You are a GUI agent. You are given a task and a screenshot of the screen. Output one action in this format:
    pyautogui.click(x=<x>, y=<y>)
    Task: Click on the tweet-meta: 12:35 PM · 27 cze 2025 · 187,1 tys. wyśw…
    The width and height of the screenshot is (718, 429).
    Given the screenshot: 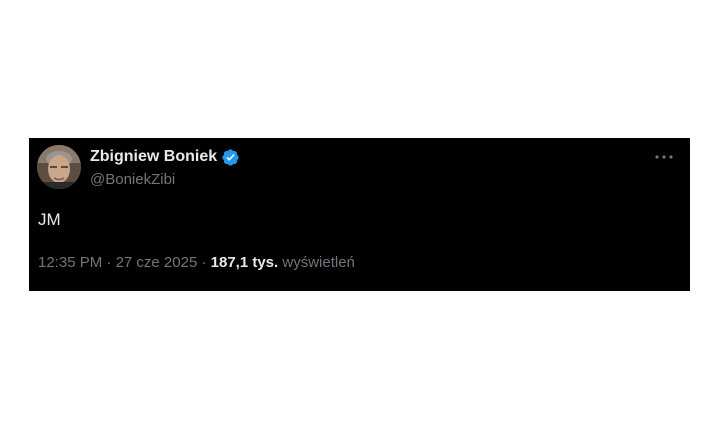 What is the action you would take?
    pyautogui.click(x=196, y=263)
    